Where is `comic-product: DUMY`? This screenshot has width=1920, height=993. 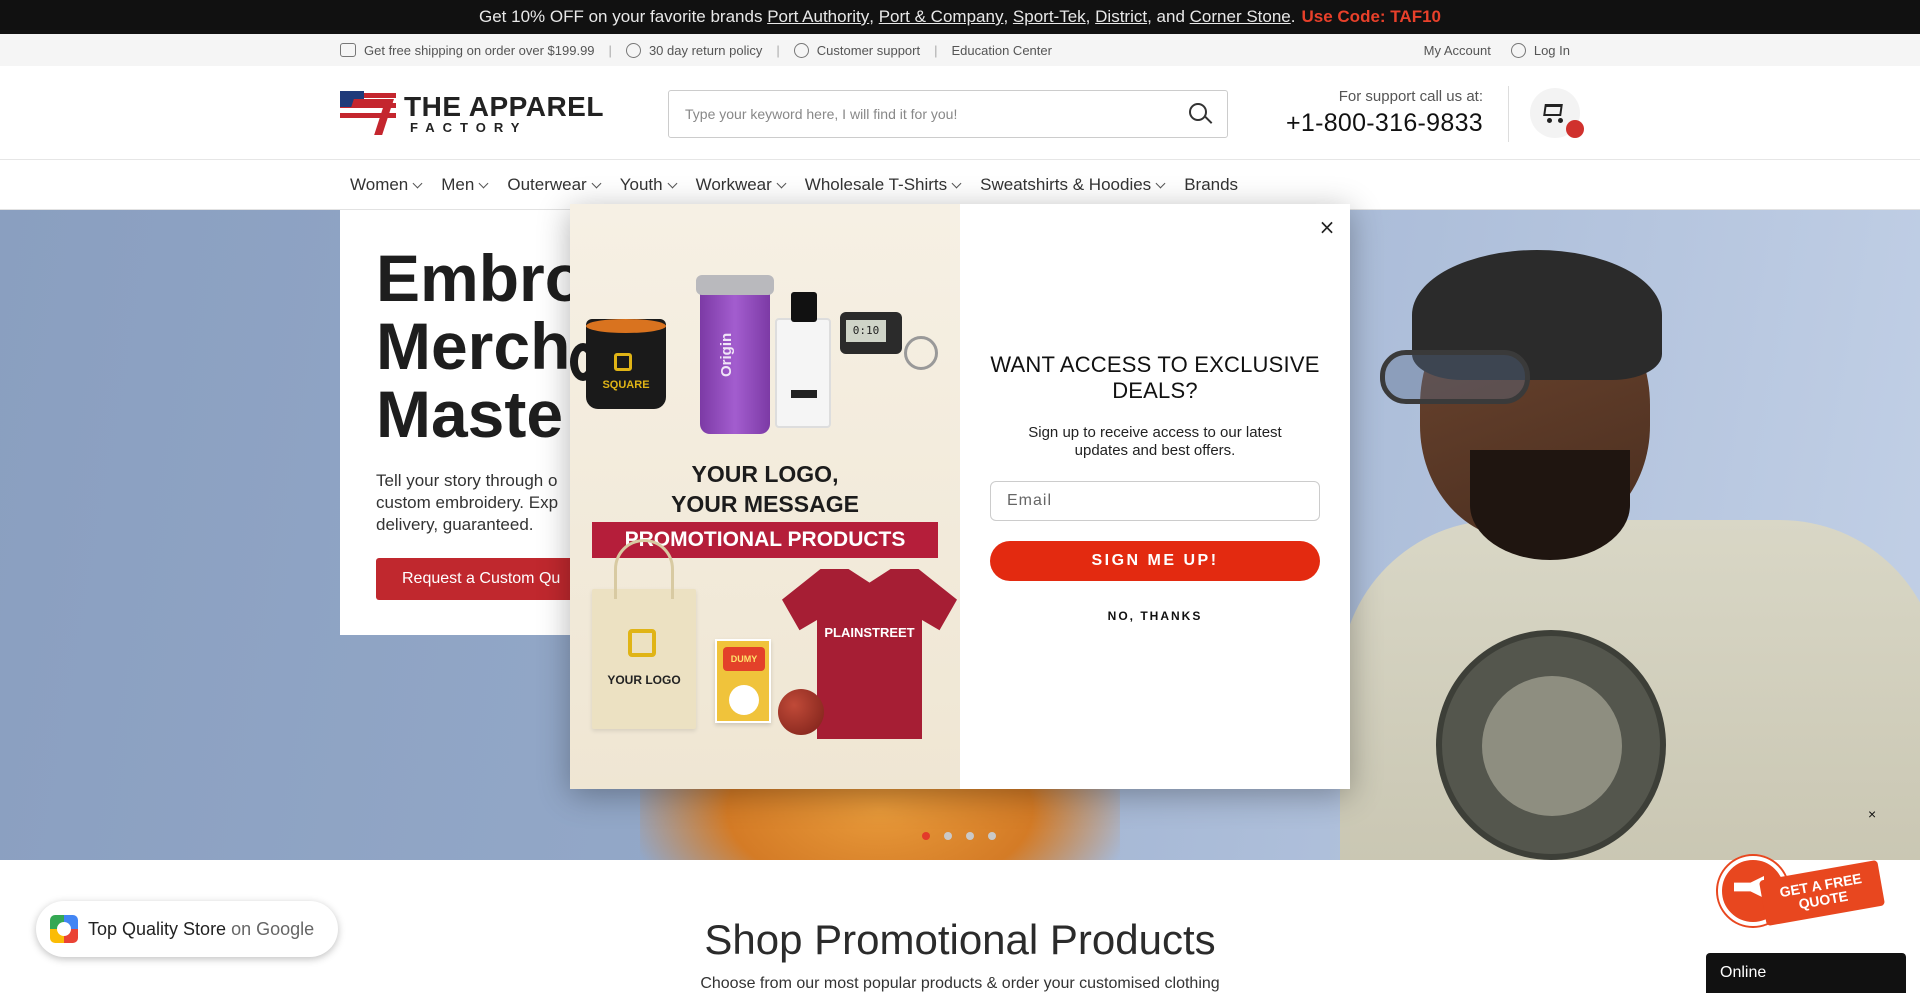 comic-product: DUMY is located at coordinates (743, 681).